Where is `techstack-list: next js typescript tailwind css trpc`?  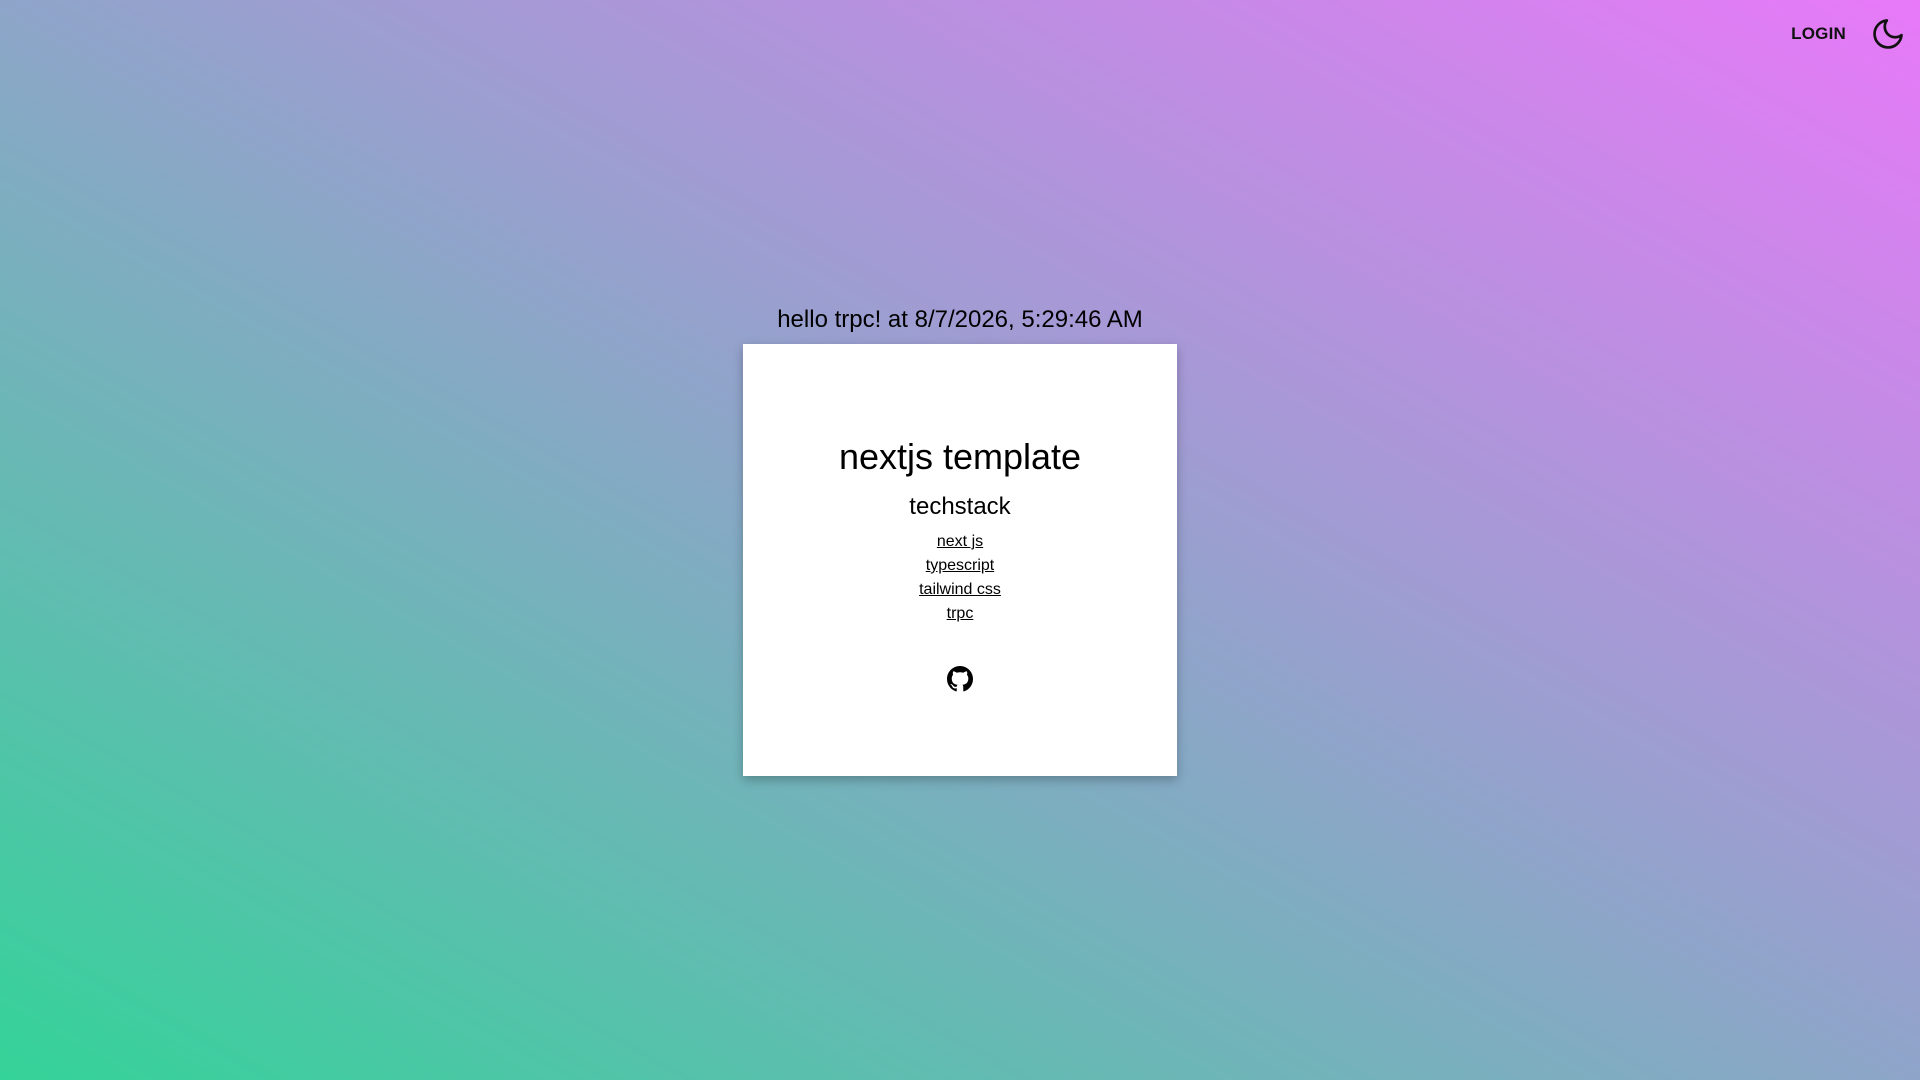
techstack-list: next js typescript tailwind css trpc is located at coordinates (960, 578).